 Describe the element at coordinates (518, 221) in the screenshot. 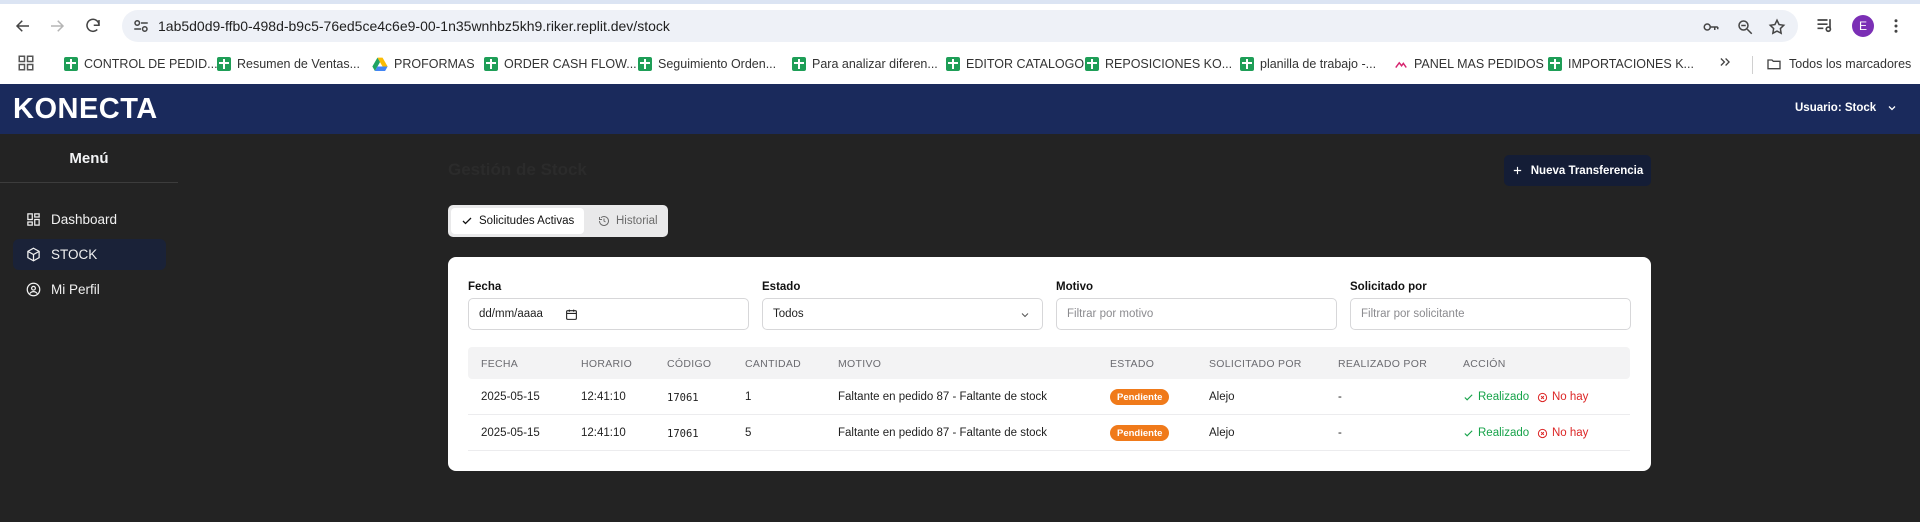

I see `tab-active-requests: Solicitudes Activas` at that location.